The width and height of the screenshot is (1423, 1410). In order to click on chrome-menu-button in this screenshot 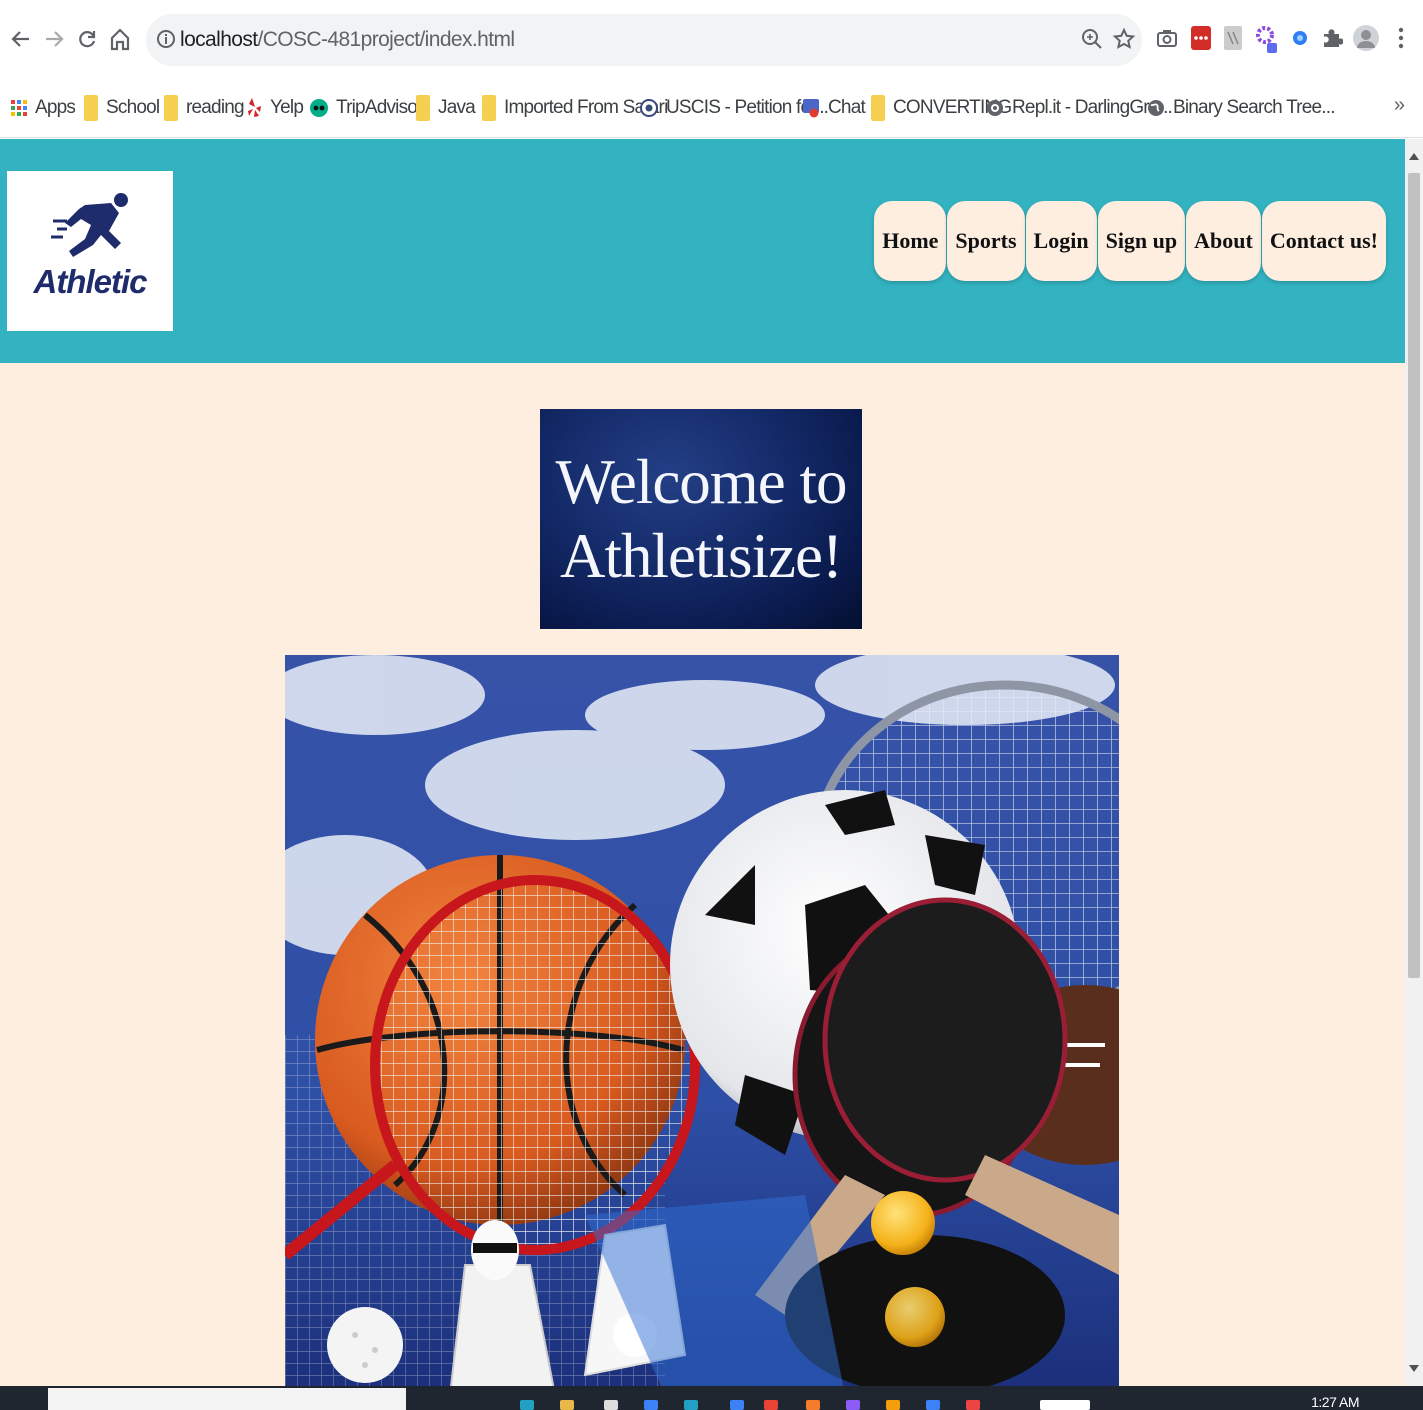, I will do `click(1401, 38)`.